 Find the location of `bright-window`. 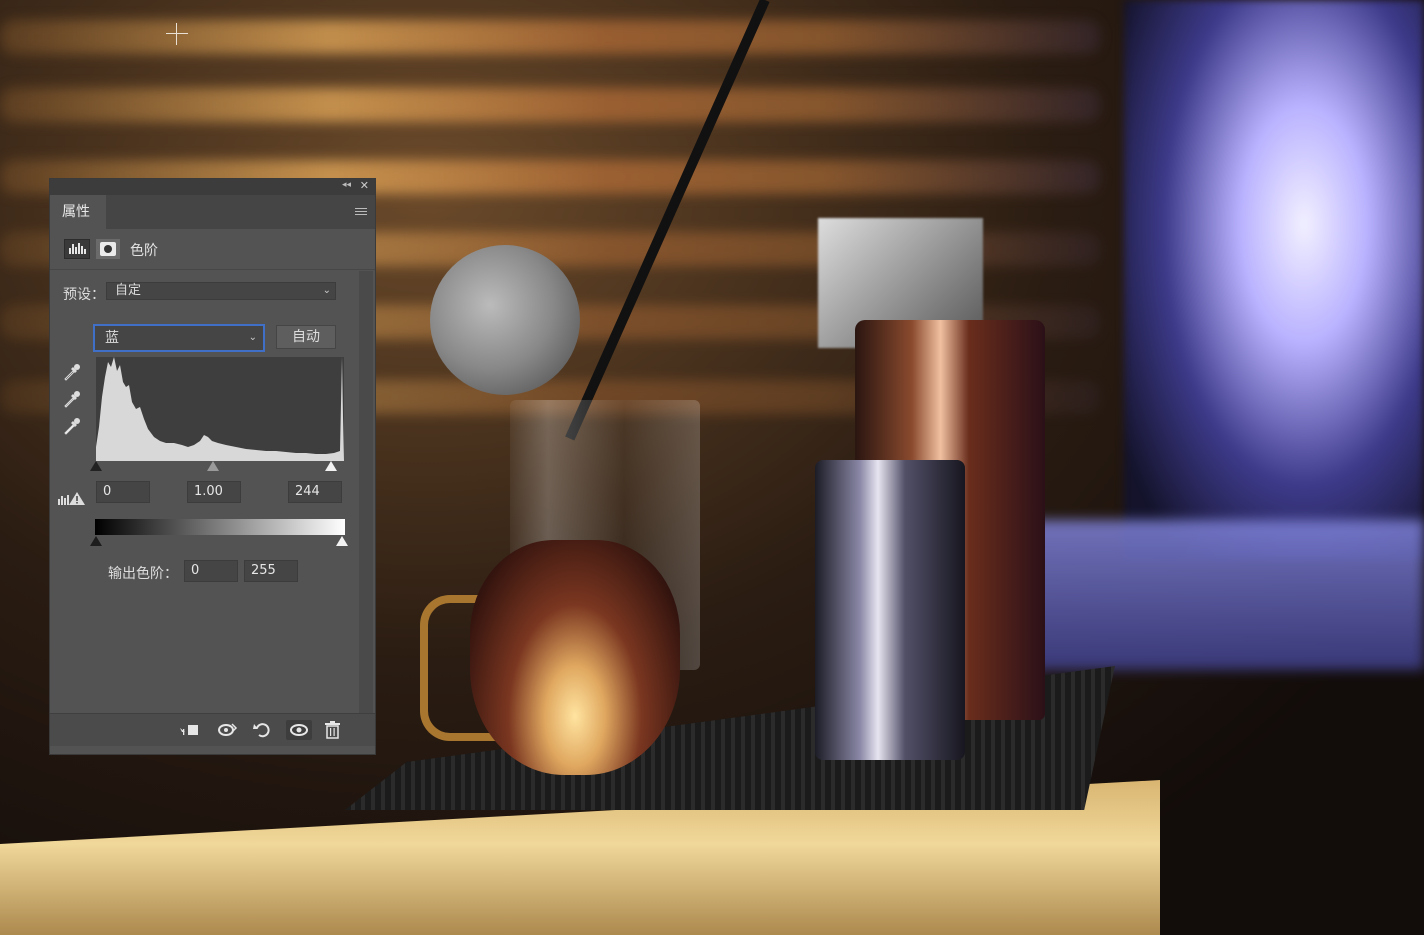

bright-window is located at coordinates (1274, 280).